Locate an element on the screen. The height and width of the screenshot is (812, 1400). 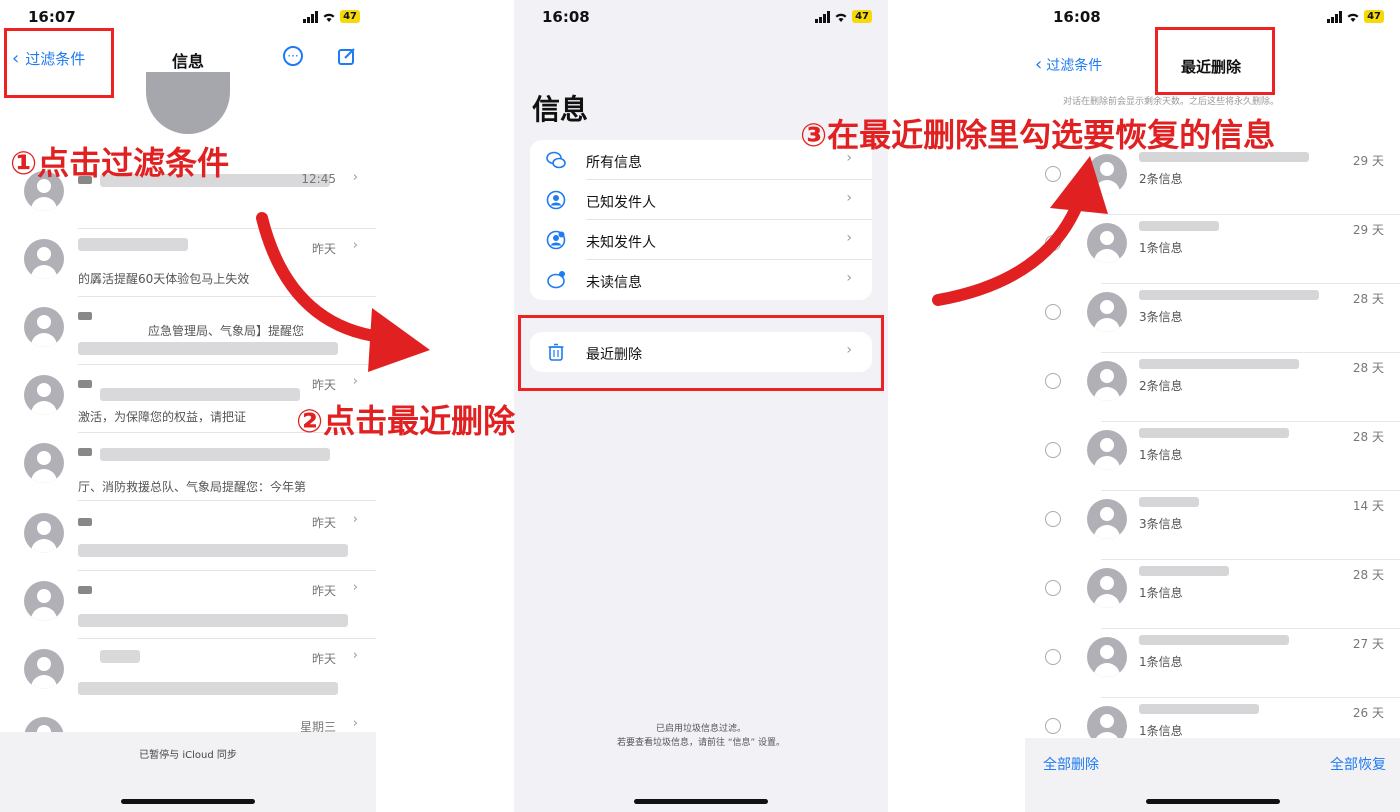
filter-label: 所有信息 is located at coordinates (614, 163).